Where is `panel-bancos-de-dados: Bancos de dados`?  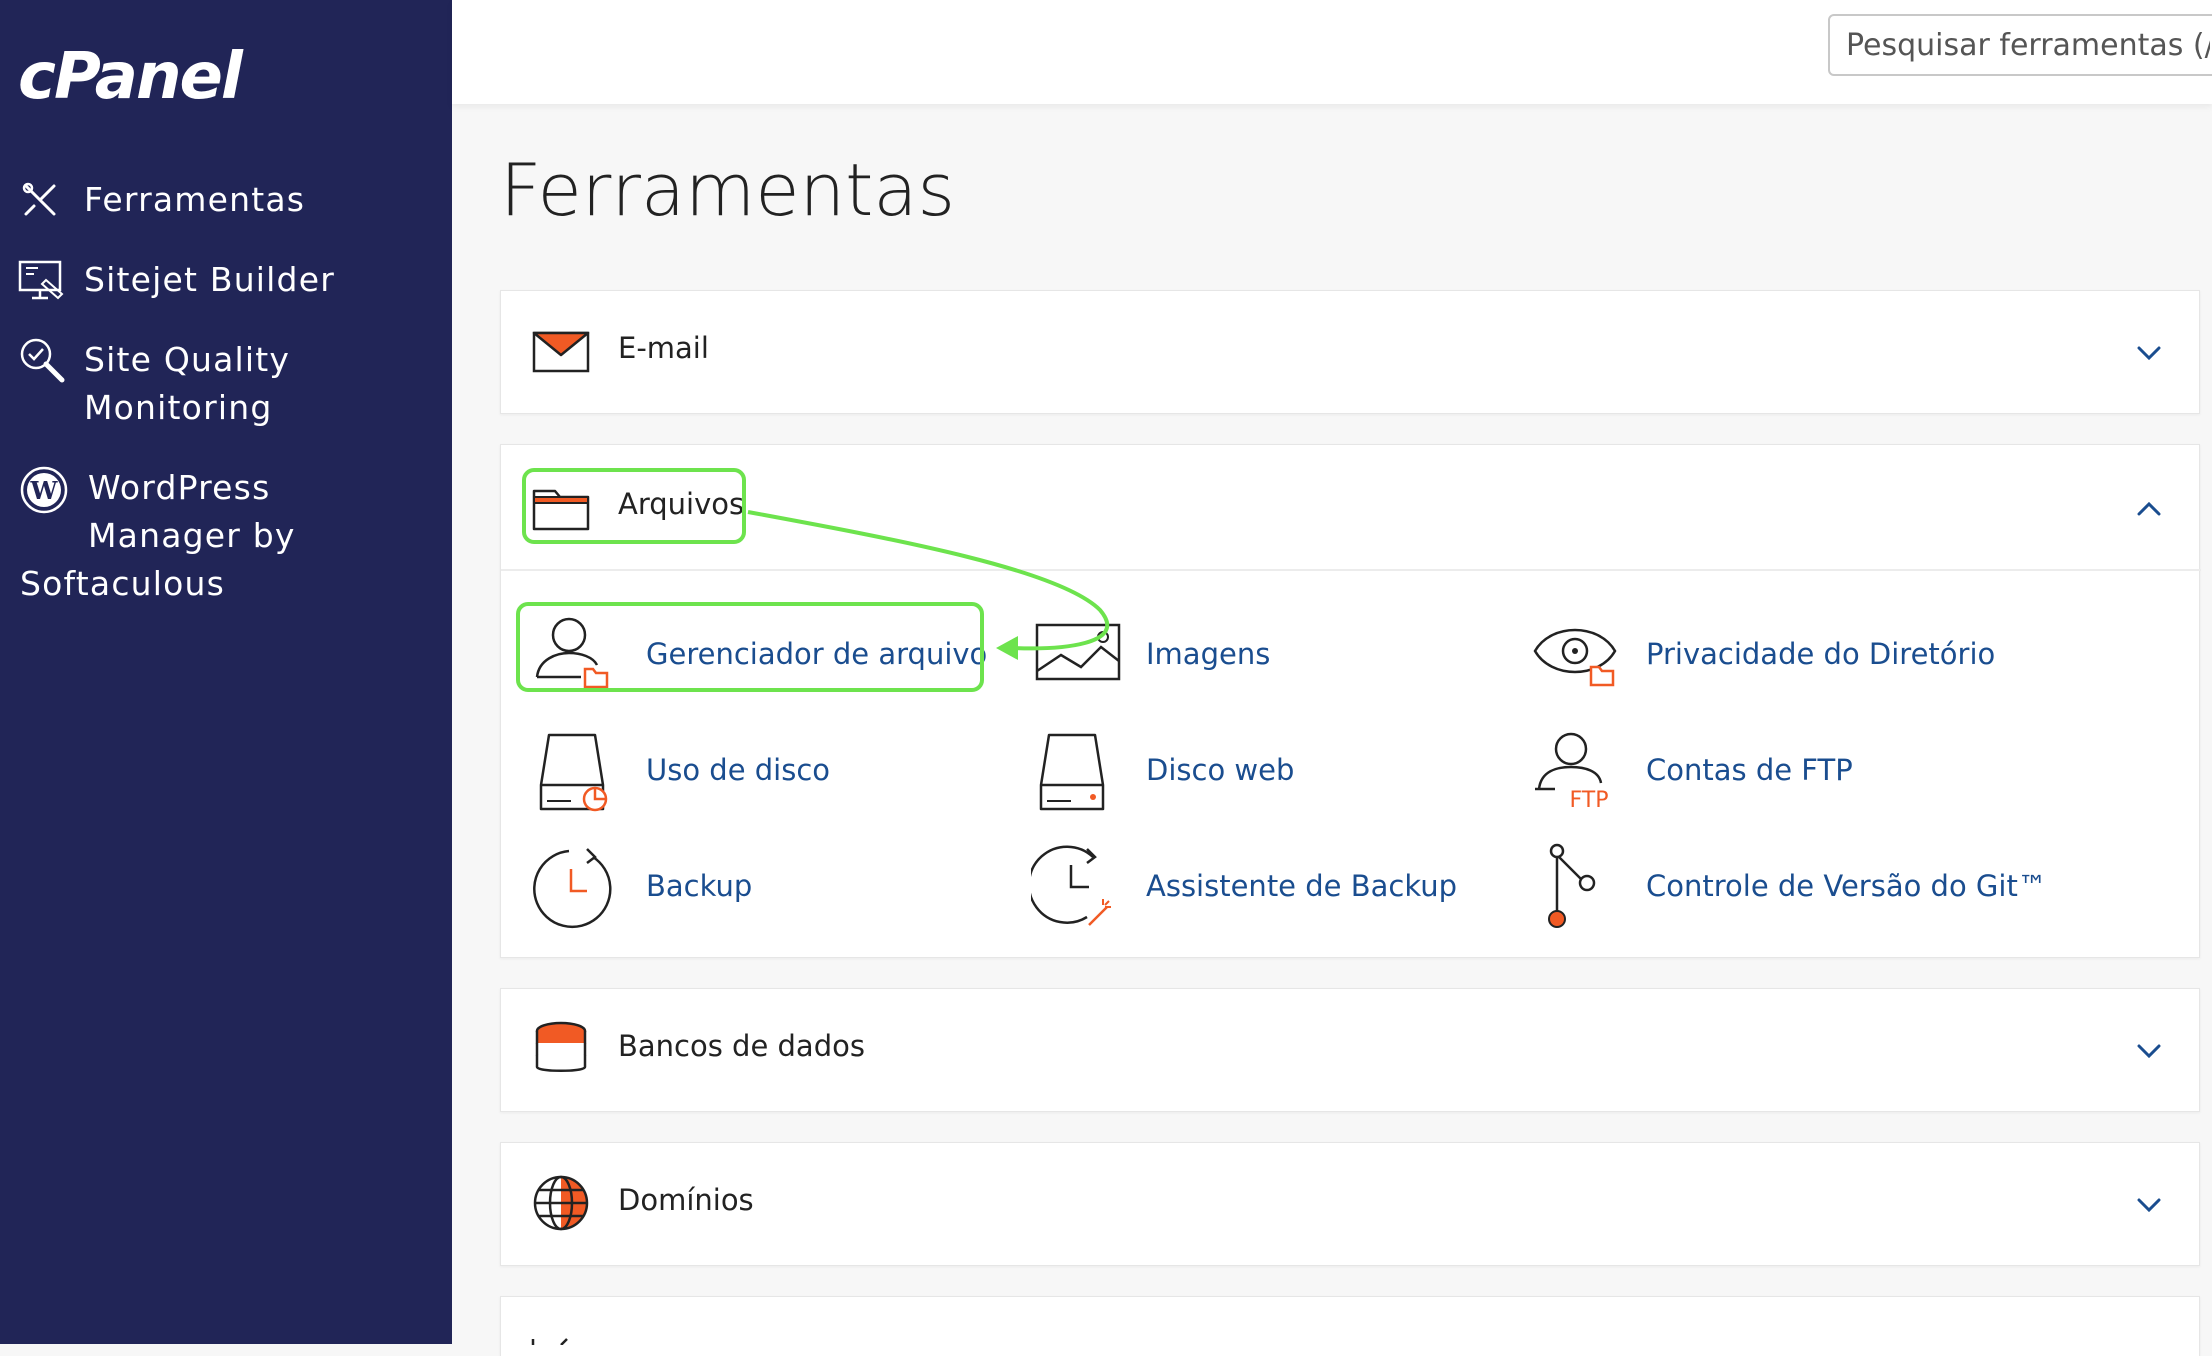
panel-bancos-de-dados: Bancos de dados is located at coordinates (1350, 1050).